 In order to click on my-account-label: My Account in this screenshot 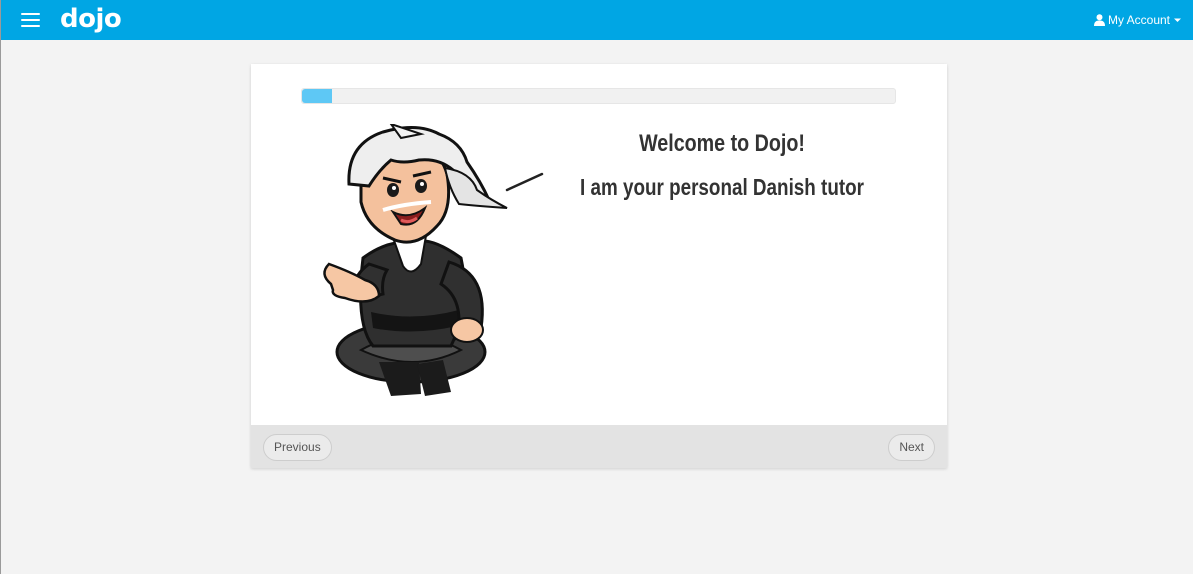, I will do `click(1138, 20)`.